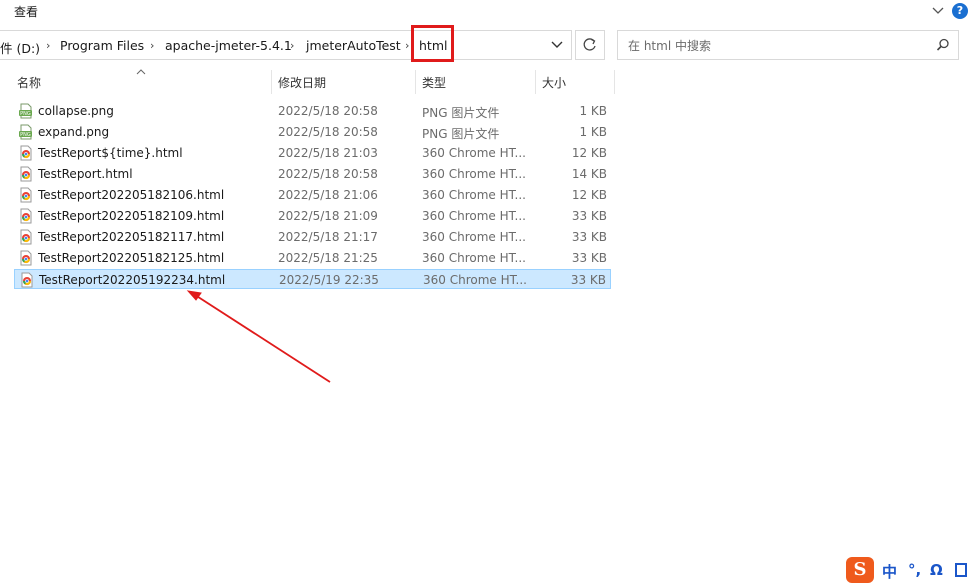 This screenshot has width=971, height=584. Describe the element at coordinates (353, 45) in the screenshot. I see `breadcrumb-jmeterautotest: jmeterAutoTest` at that location.